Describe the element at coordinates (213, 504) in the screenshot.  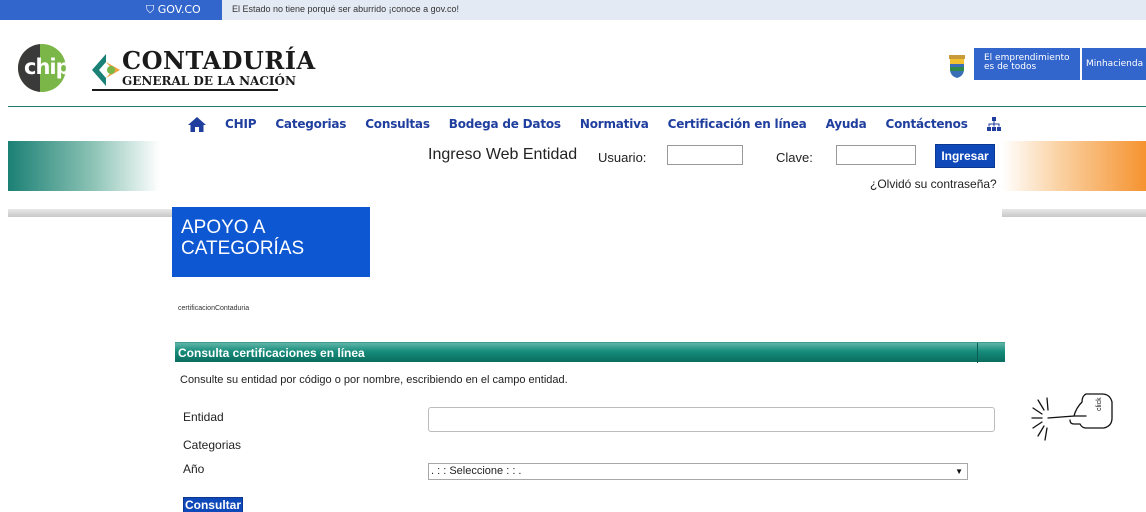
I see `consultar-button: Consultar` at that location.